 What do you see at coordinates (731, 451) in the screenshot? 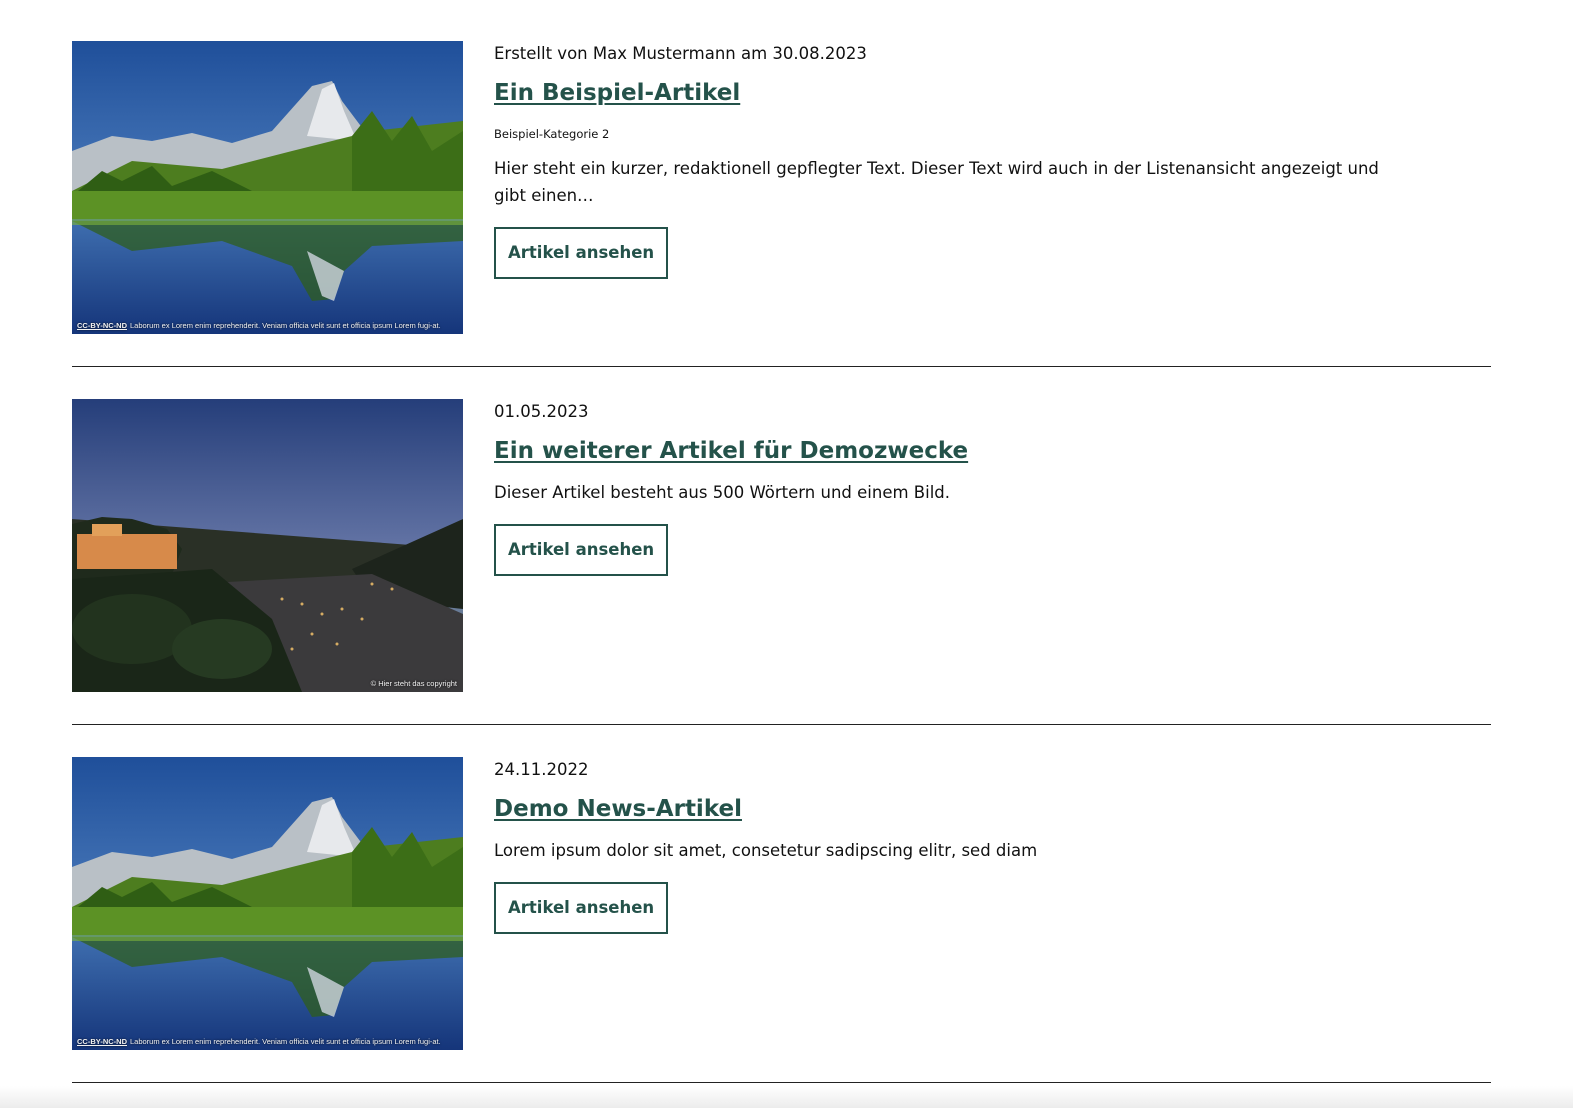
I see `article-title-link: Ein weiterer Artikel für Demozwecke` at bounding box center [731, 451].